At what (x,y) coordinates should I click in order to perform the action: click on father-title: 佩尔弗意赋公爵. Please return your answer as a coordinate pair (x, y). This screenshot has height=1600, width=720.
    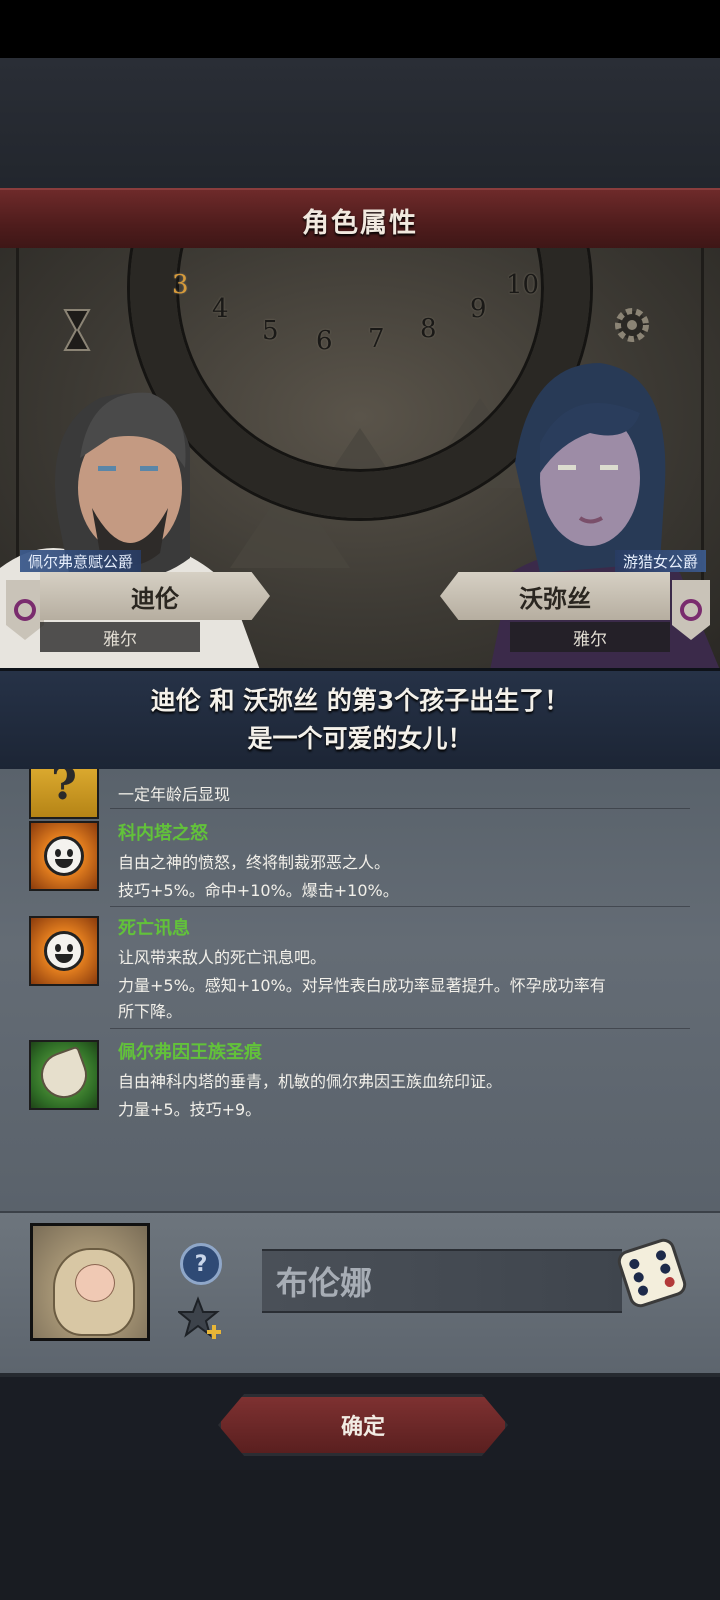
    Looking at the image, I should click on (81, 561).